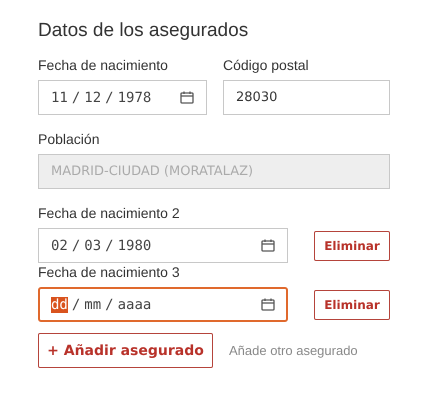 This screenshot has height=415, width=431. Describe the element at coordinates (135, 98) in the screenshot. I see `date-segment: 1978` at that location.